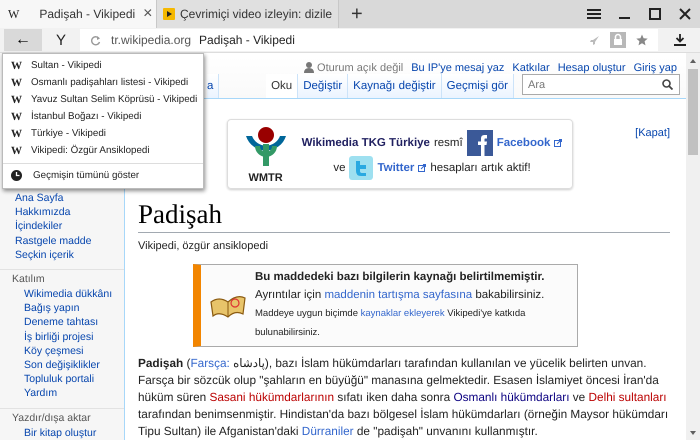  I want to click on sidebar-link: İş birliği projesi, so click(68, 337).